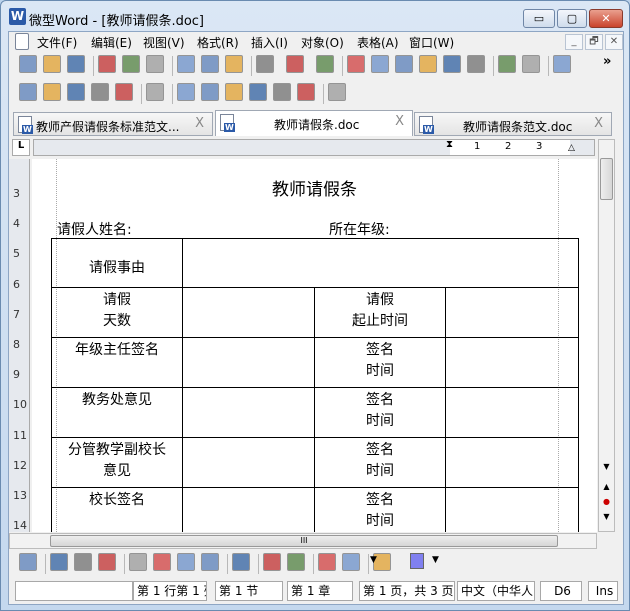  I want to click on tab-stop-selector: L, so click(21, 147).